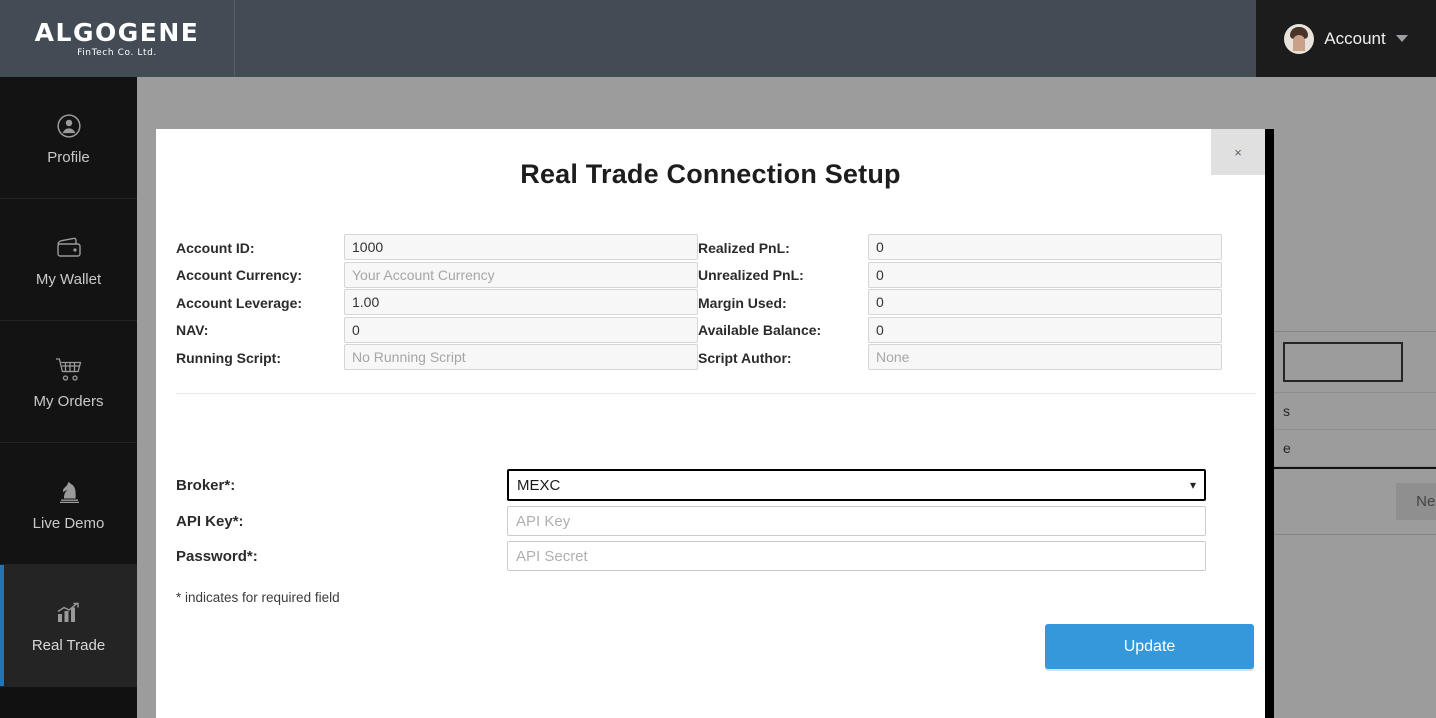 This screenshot has height=718, width=1436. What do you see at coordinates (68, 645) in the screenshot?
I see `sidebar-item-label: Real Trade` at bounding box center [68, 645].